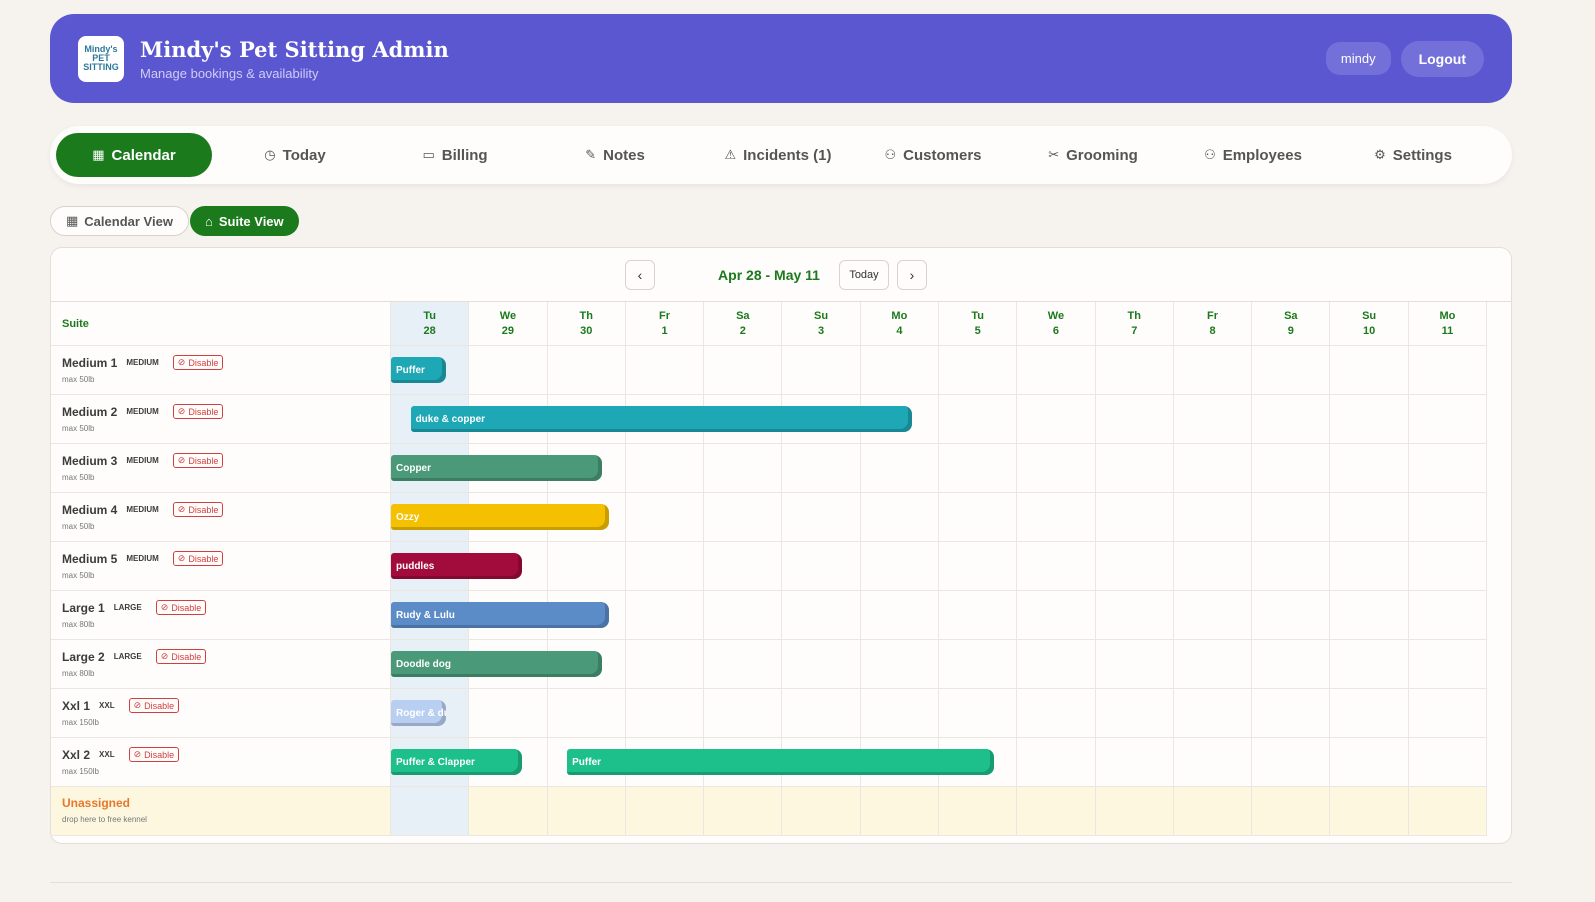 This screenshot has height=902, width=1595. What do you see at coordinates (134, 155) in the screenshot?
I see `tab-calendar: ▦ Calendar` at bounding box center [134, 155].